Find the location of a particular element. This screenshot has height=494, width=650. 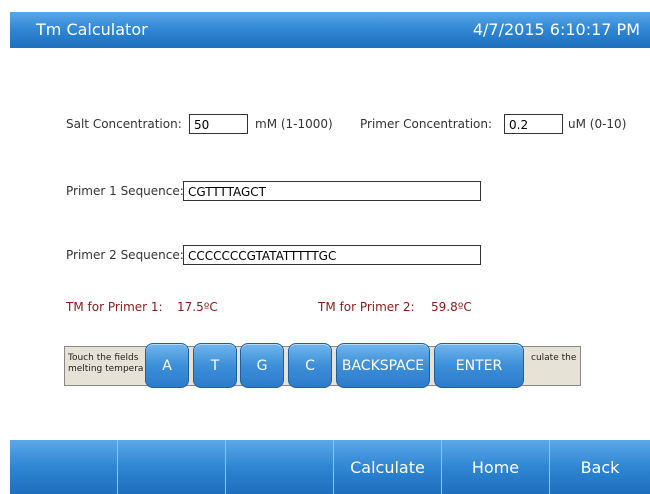

back-button: Back is located at coordinates (600, 467).